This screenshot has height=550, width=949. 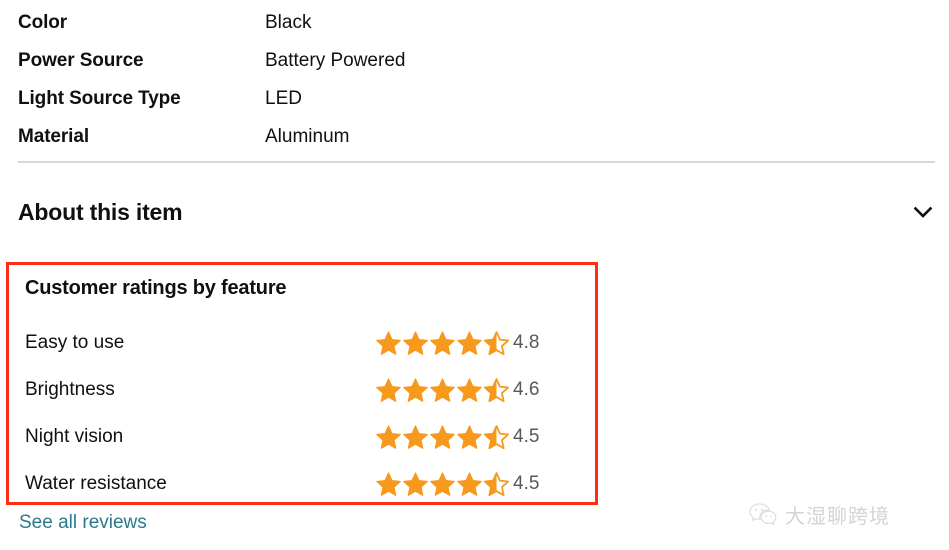 What do you see at coordinates (70, 389) in the screenshot?
I see `rating-feature-label: Brightness` at bounding box center [70, 389].